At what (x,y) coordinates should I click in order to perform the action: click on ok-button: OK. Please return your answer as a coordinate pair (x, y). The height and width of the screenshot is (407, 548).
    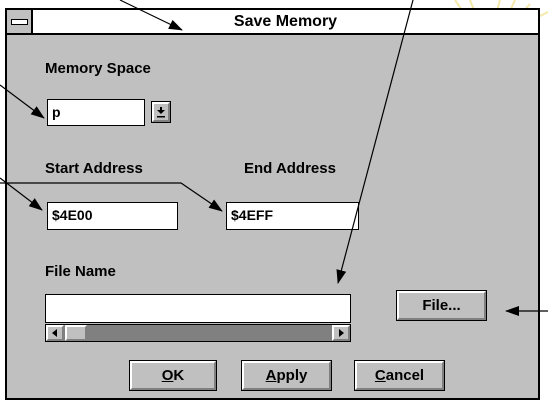
    Looking at the image, I should click on (173, 375).